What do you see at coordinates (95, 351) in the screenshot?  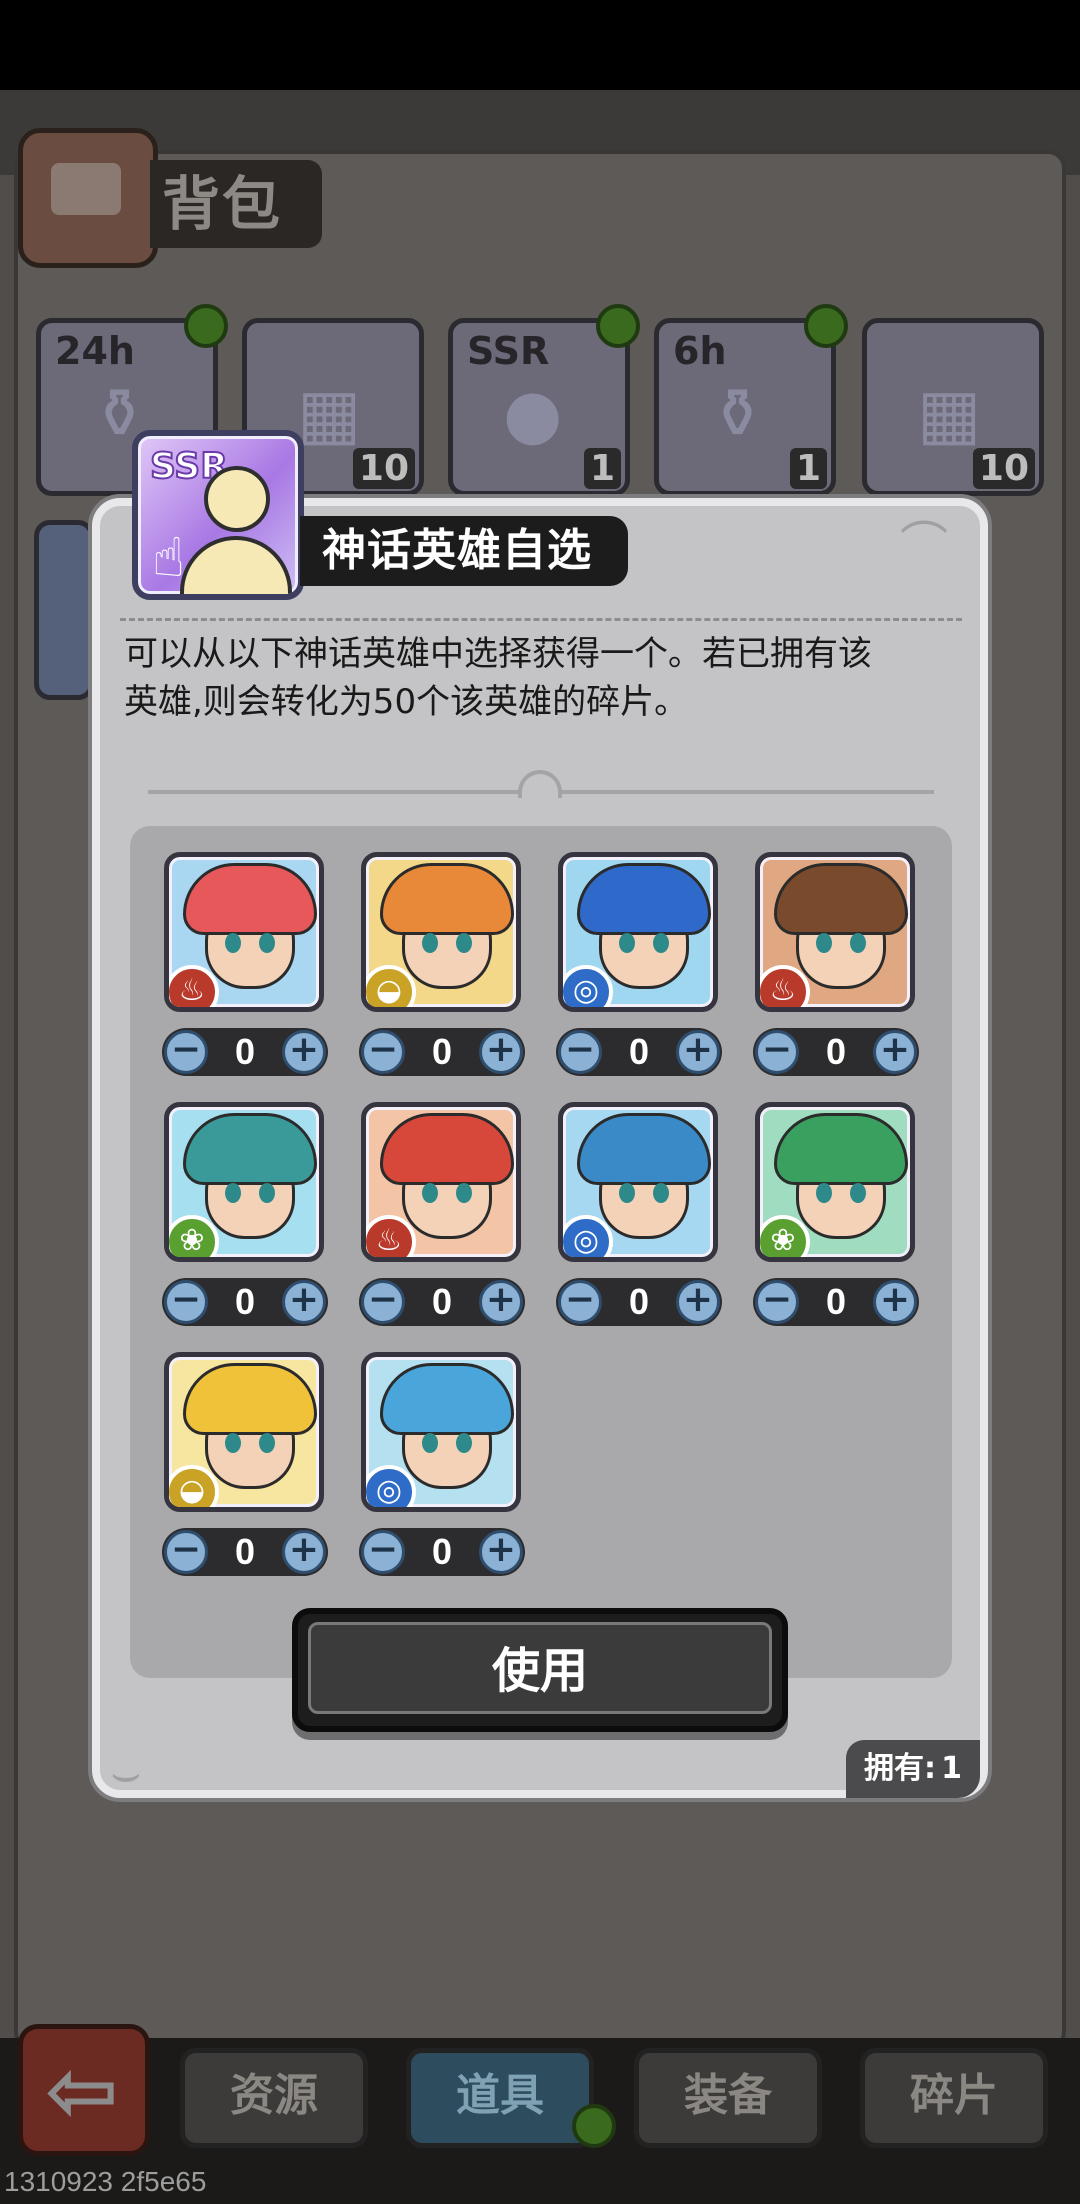 I see `slot-tag: 24h` at bounding box center [95, 351].